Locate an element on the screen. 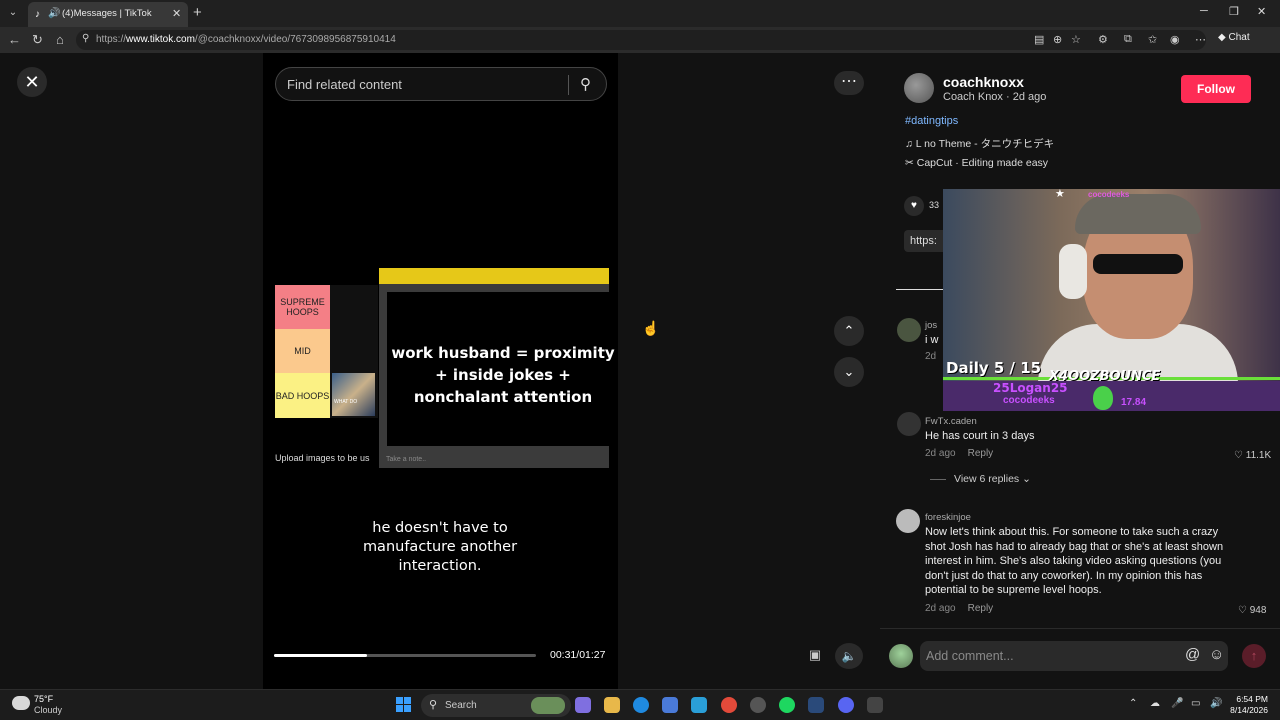 The width and height of the screenshot is (1280, 720). browser-tab: ♪ 🔊 (4)Messages | TikTok ✕ is located at coordinates (108, 14).